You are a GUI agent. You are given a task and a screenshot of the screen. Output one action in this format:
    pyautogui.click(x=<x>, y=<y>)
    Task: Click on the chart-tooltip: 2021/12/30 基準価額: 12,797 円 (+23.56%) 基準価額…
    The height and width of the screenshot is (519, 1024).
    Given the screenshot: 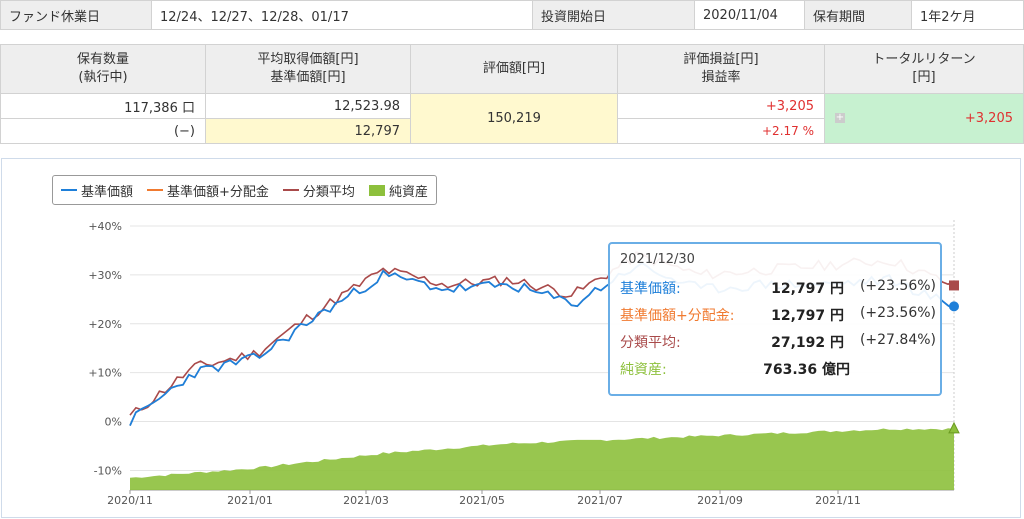 What is the action you would take?
    pyautogui.click(x=775, y=319)
    